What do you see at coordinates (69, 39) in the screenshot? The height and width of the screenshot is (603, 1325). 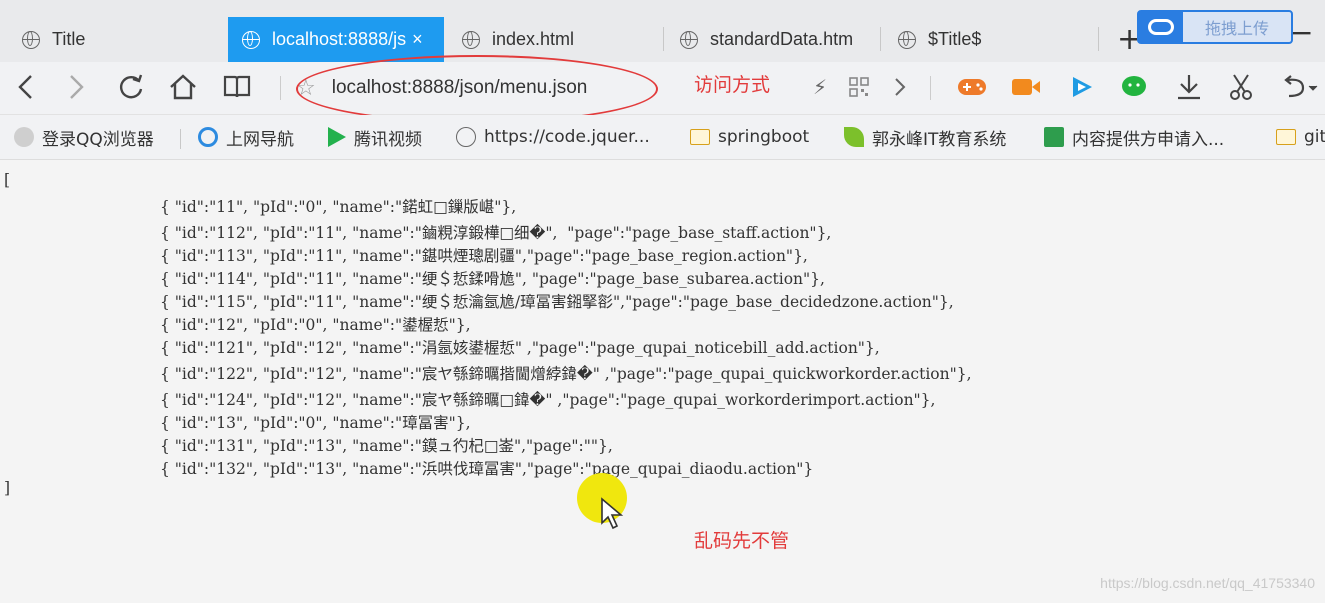 I see `tab-label: Title` at bounding box center [69, 39].